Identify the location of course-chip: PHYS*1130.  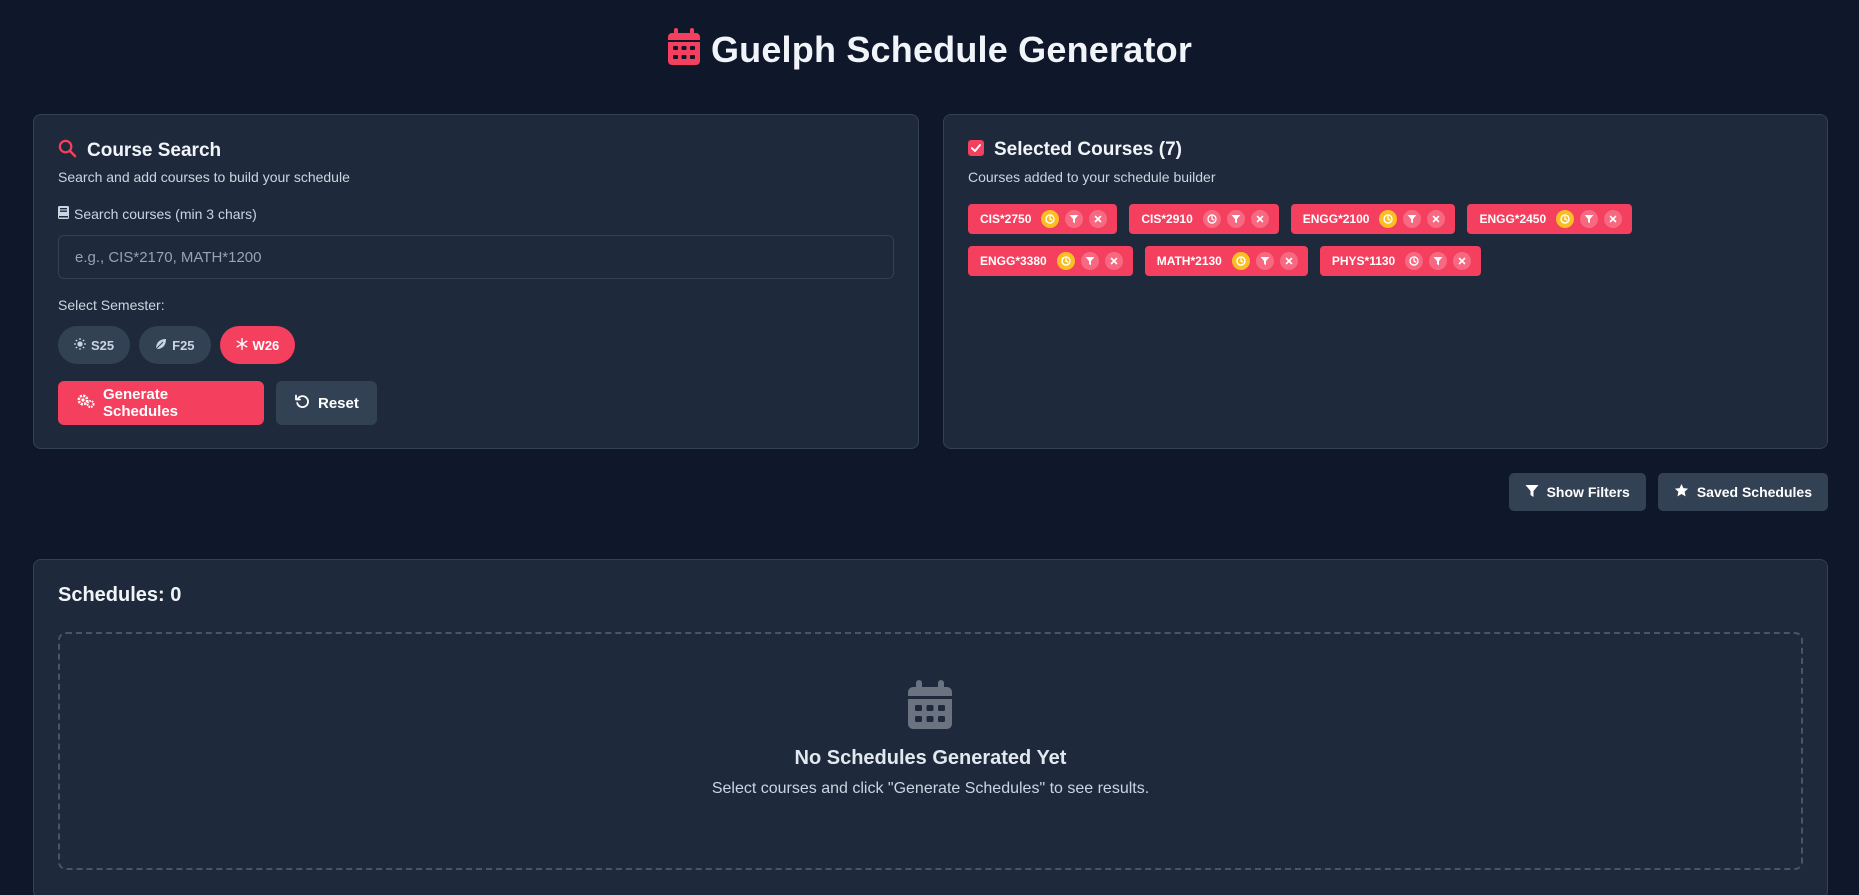
(1400, 261).